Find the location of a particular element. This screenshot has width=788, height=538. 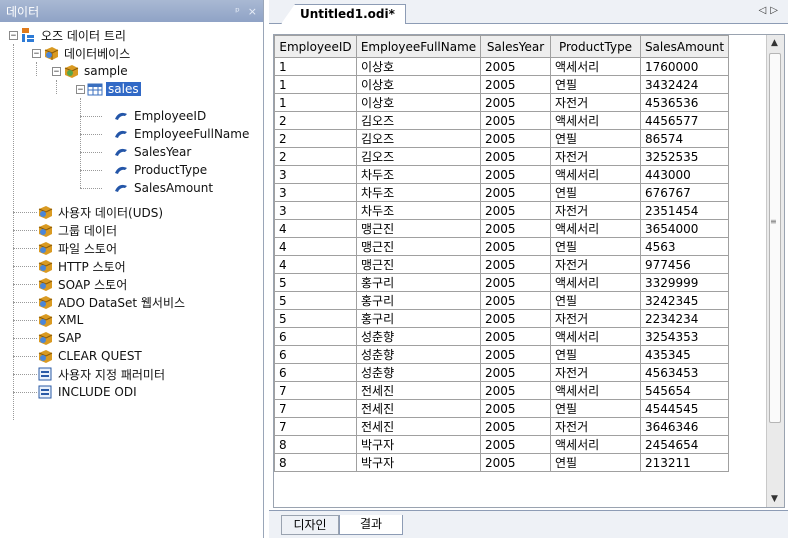

table-row: 7 전세진 2005 자전거 3646346 is located at coordinates (519, 426).